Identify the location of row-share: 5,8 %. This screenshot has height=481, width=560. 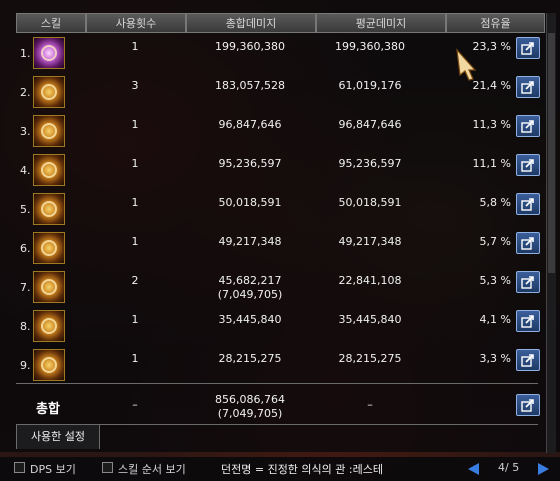
(495, 202).